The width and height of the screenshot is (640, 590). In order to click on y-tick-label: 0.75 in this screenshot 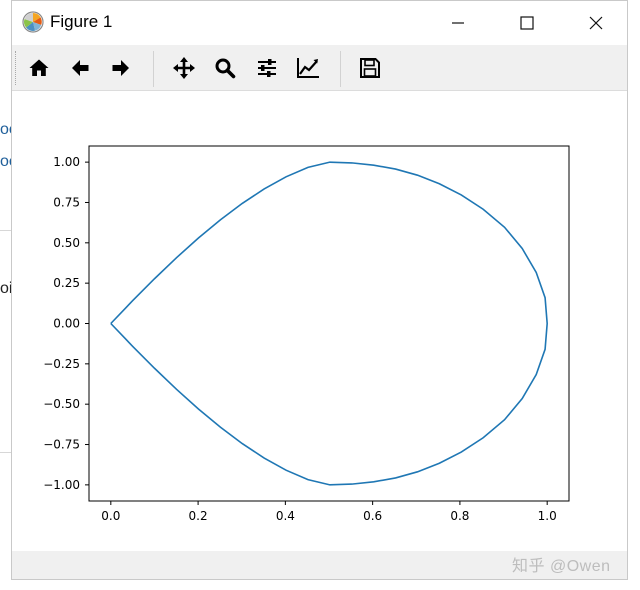, I will do `click(66, 202)`.